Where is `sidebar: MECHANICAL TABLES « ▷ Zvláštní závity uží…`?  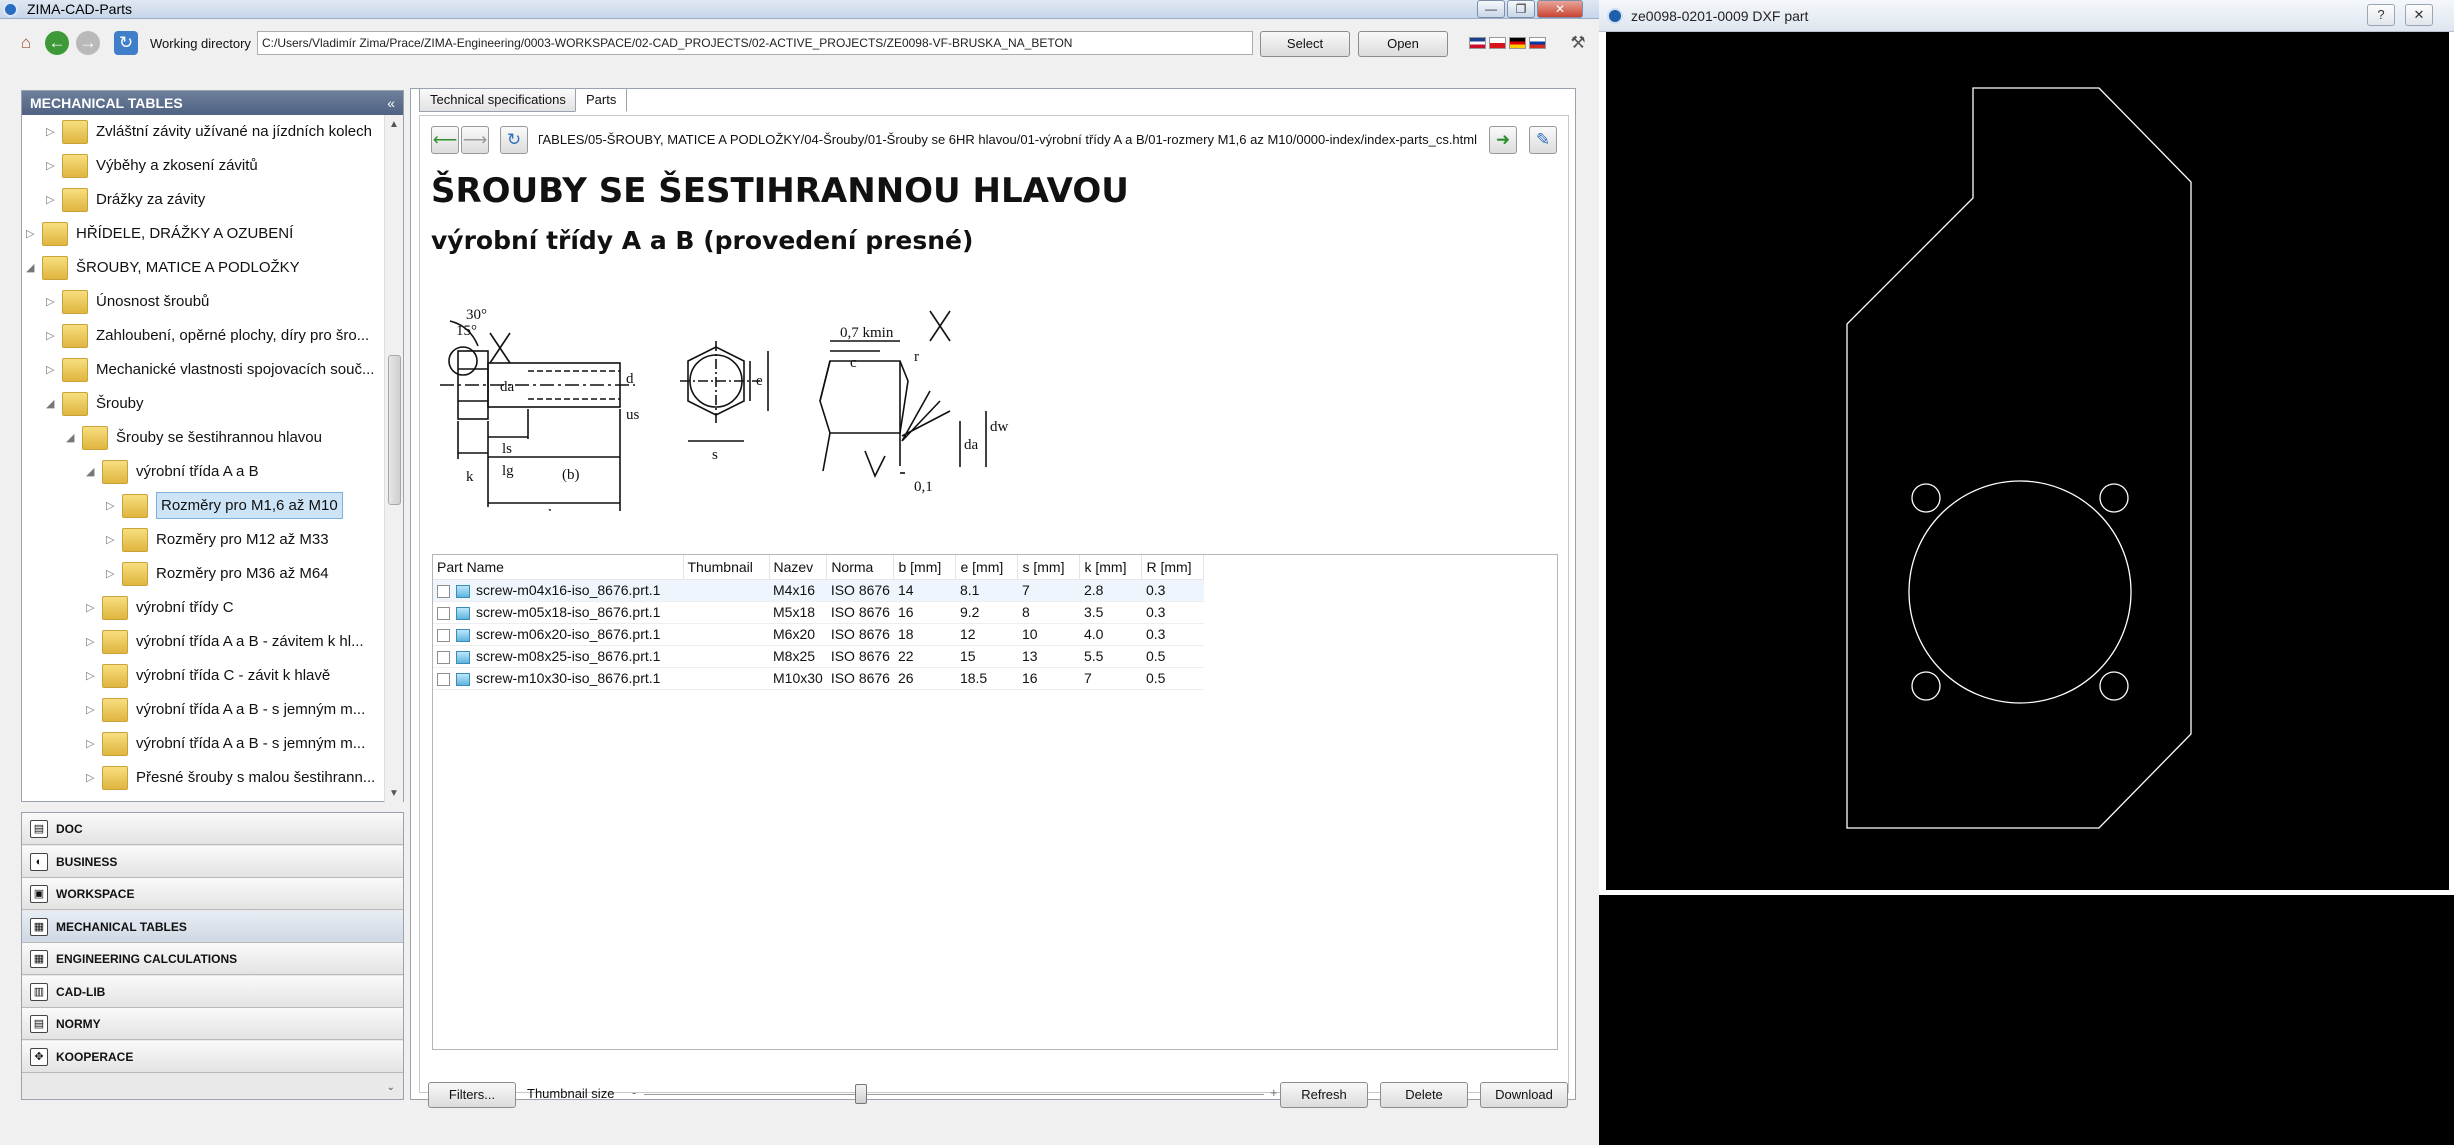
sidebar: MECHANICAL TABLES « ▷ Zvláštní závity uží… is located at coordinates (212, 446).